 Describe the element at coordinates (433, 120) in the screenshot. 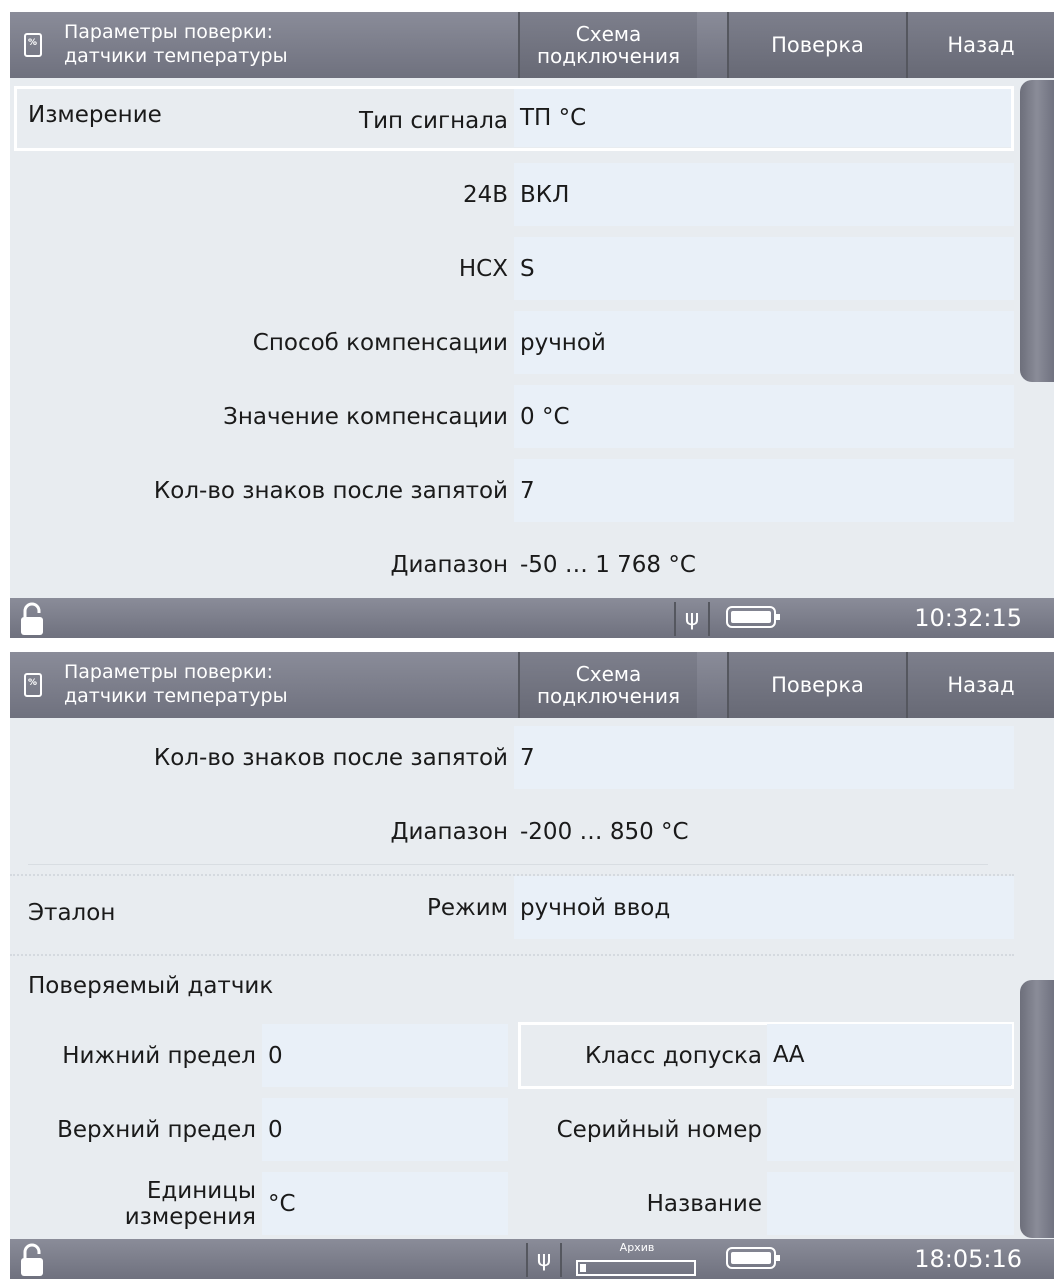

I see `row-label: Тип сигнала` at that location.